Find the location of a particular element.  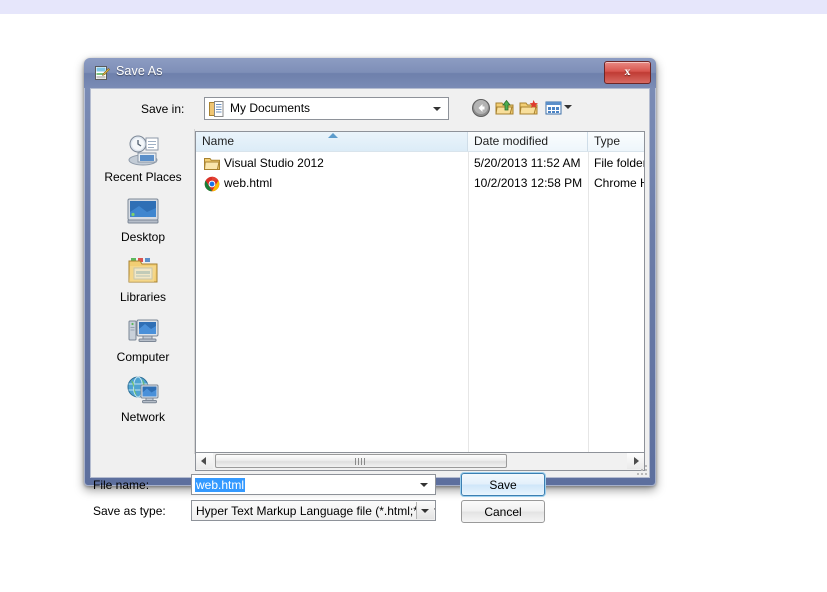

file-type: File folder is located at coordinates (619, 163).